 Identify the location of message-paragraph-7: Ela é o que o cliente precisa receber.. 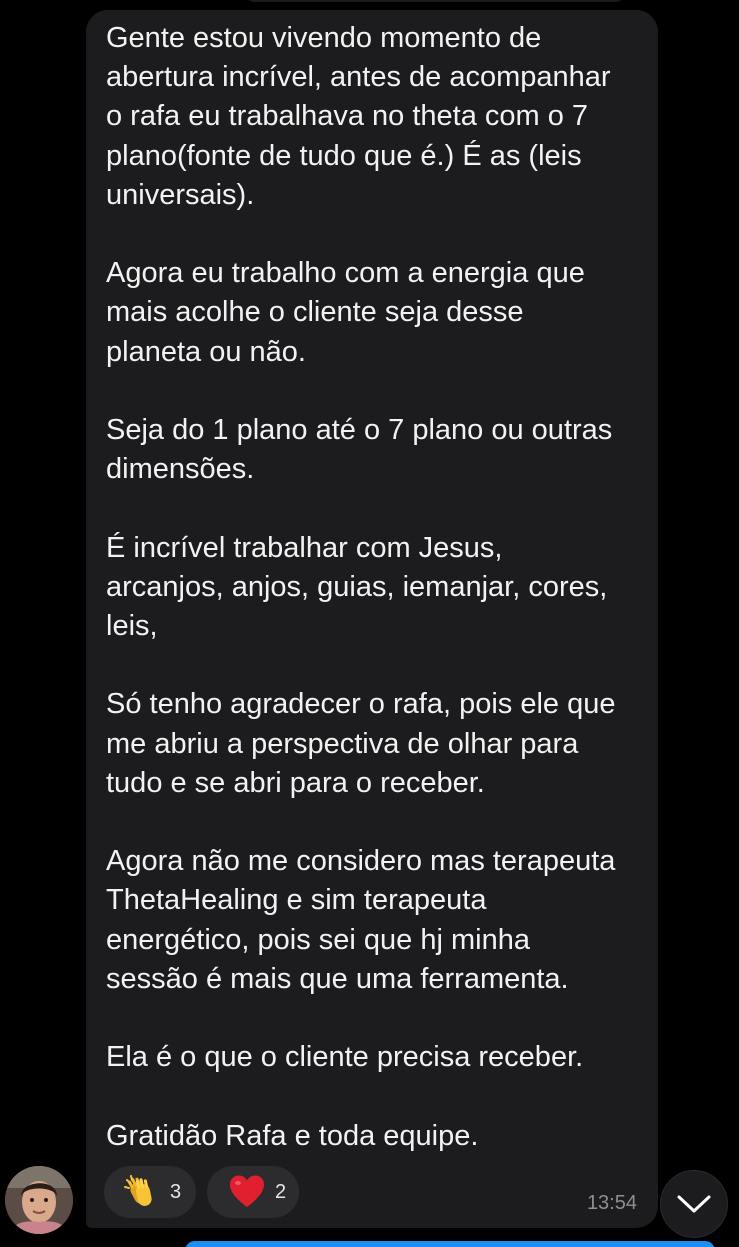
(345, 1057).